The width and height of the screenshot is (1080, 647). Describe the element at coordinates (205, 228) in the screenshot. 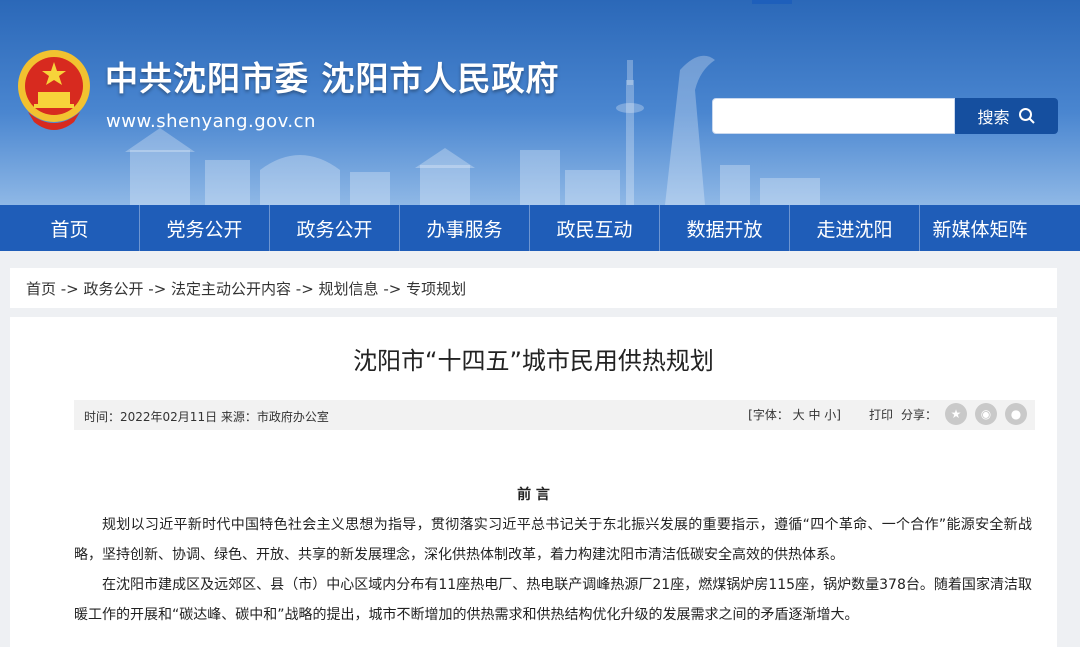

I see `nav-item-party-affairs: 党务公开` at that location.